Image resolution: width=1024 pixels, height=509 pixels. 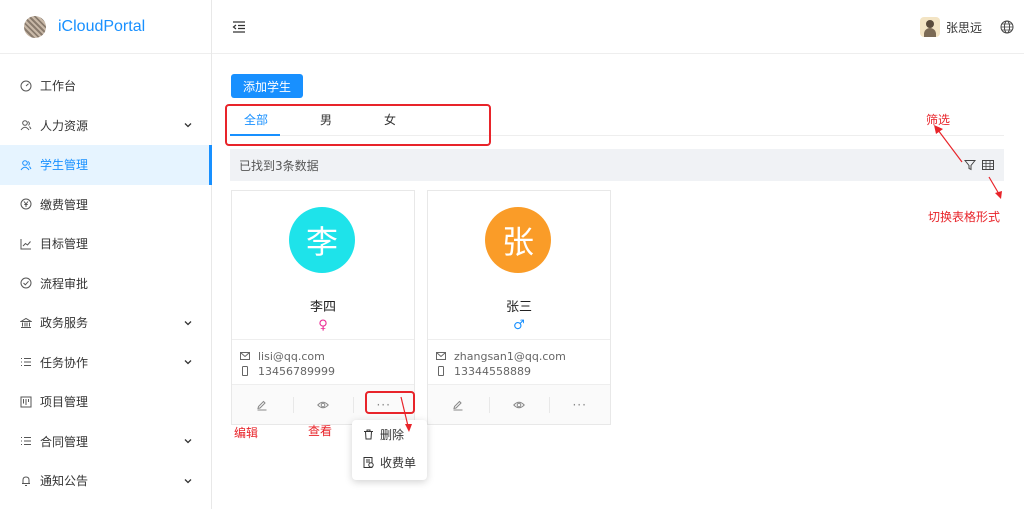 What do you see at coordinates (64, 244) in the screenshot?
I see `sidebar-item-label: 目标管理` at bounding box center [64, 244].